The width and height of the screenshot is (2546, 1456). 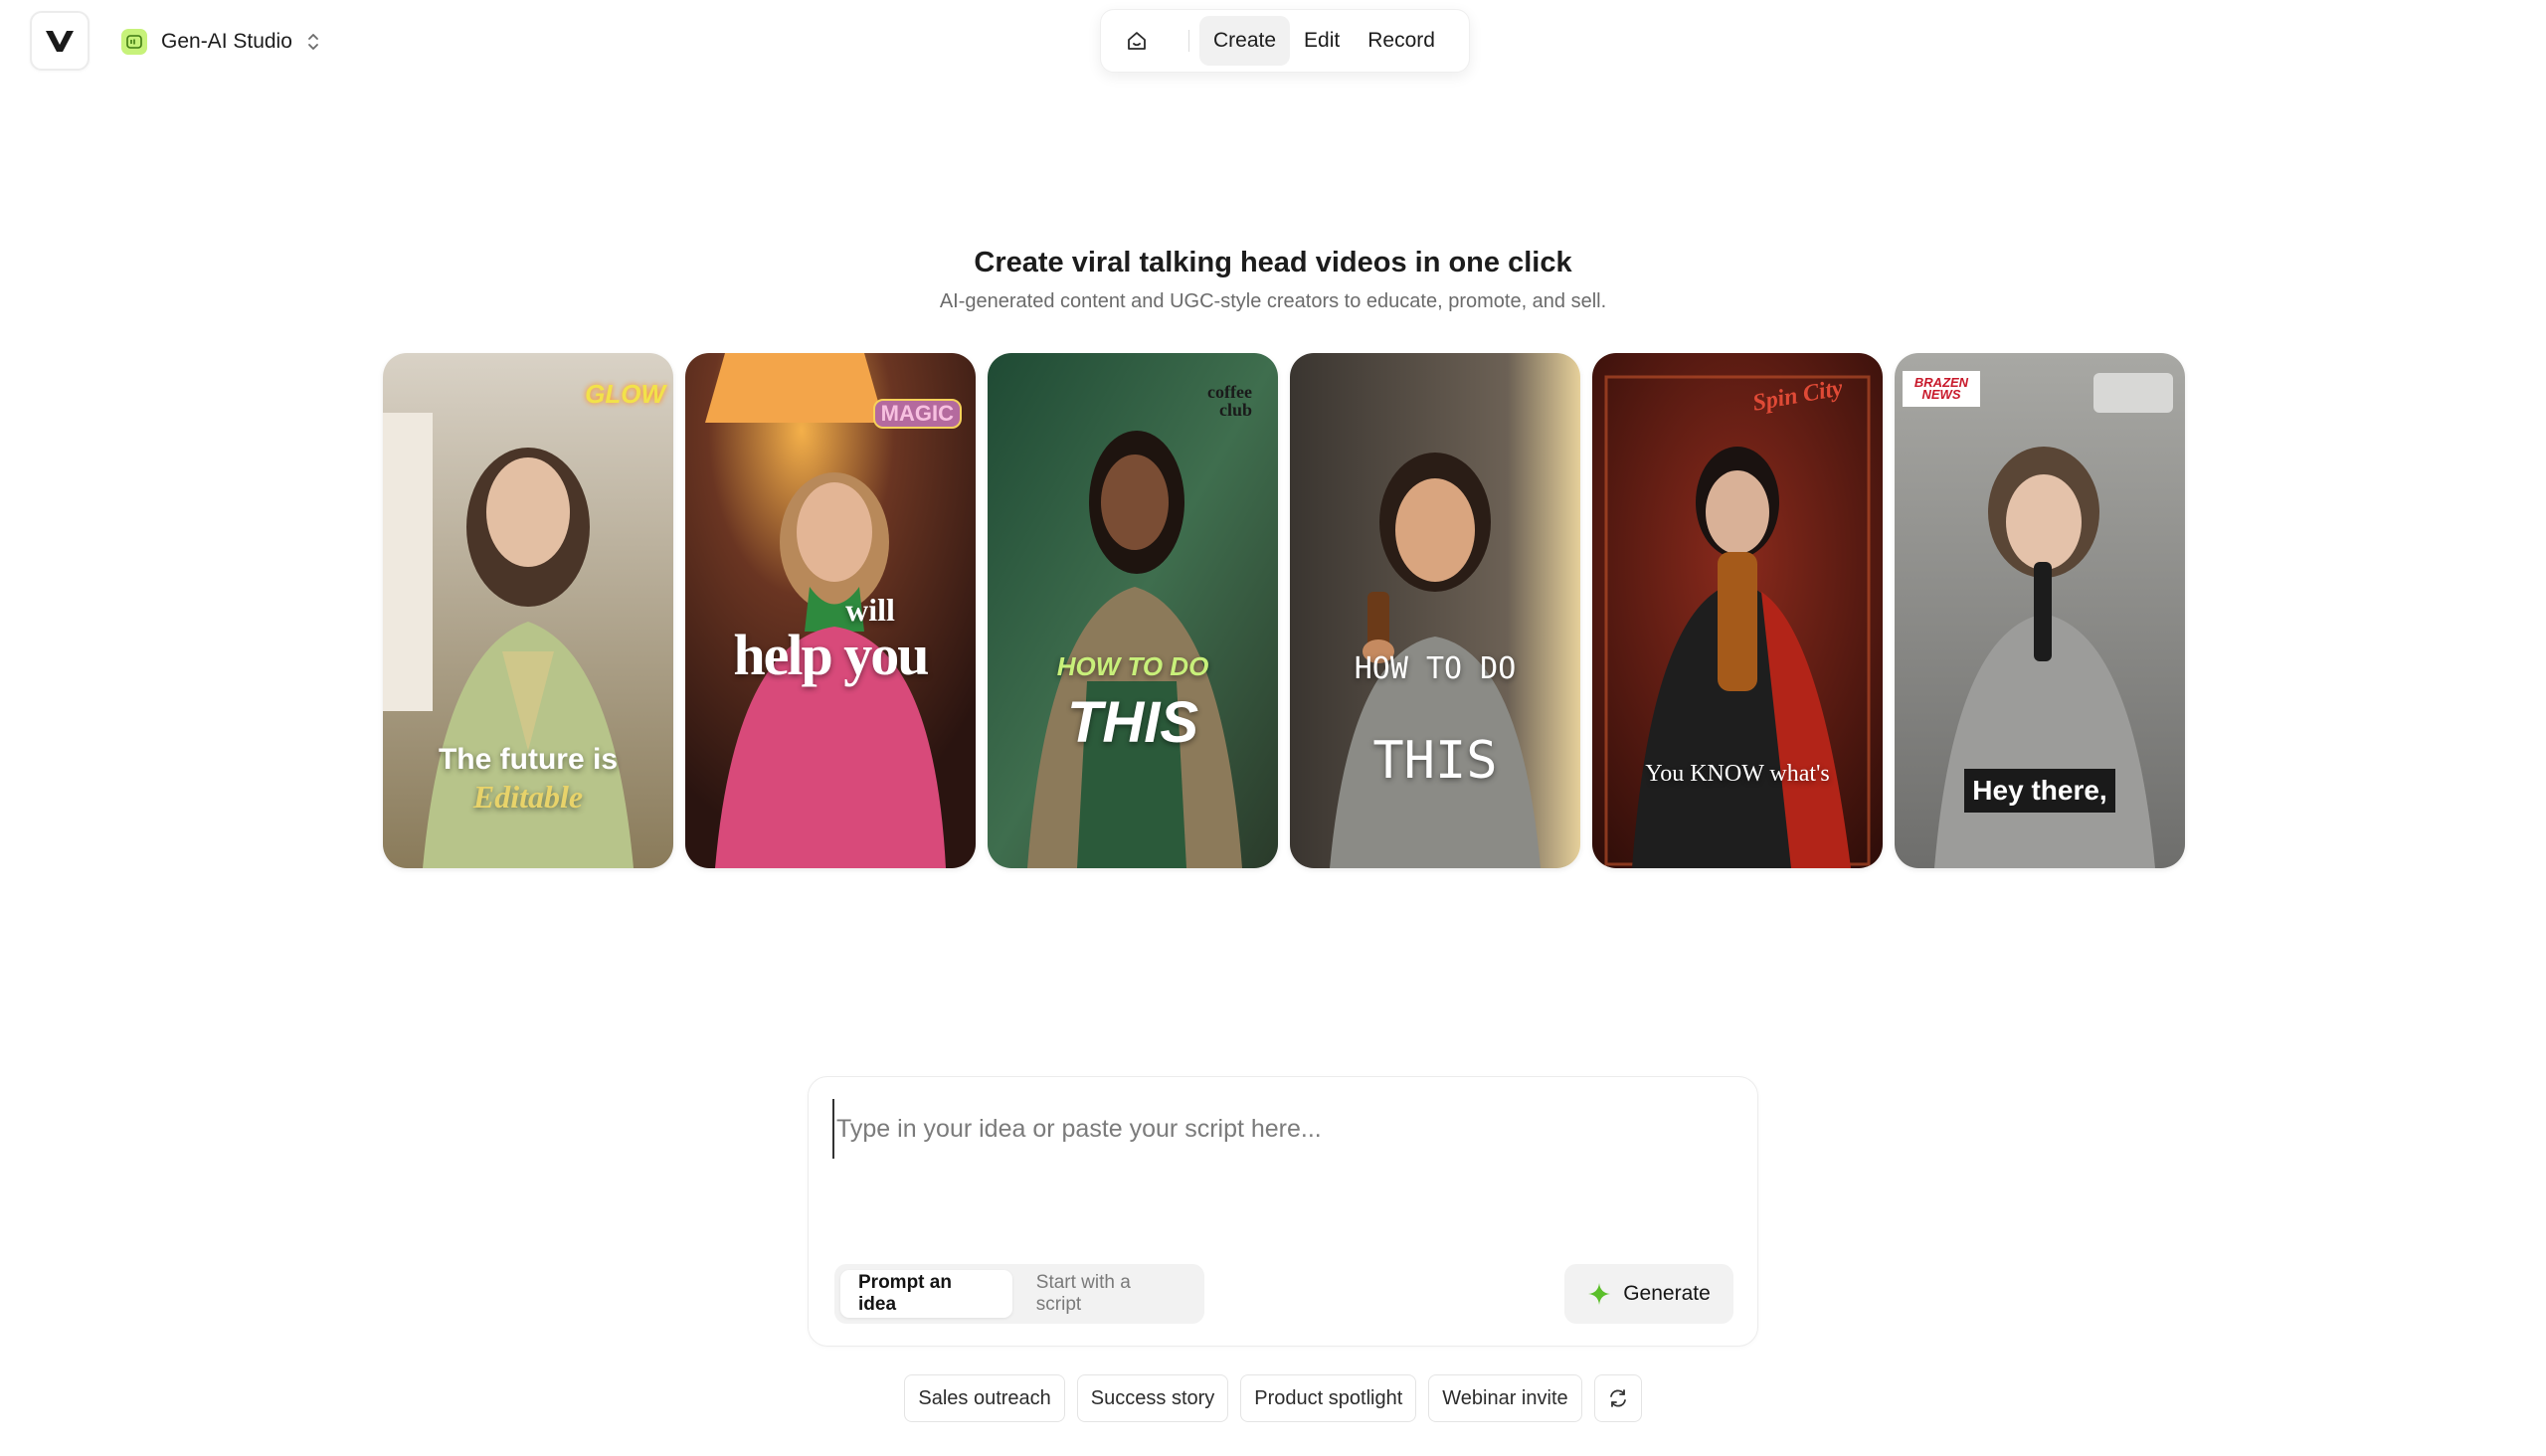 I want to click on chevron-updown-icon, so click(x=313, y=42).